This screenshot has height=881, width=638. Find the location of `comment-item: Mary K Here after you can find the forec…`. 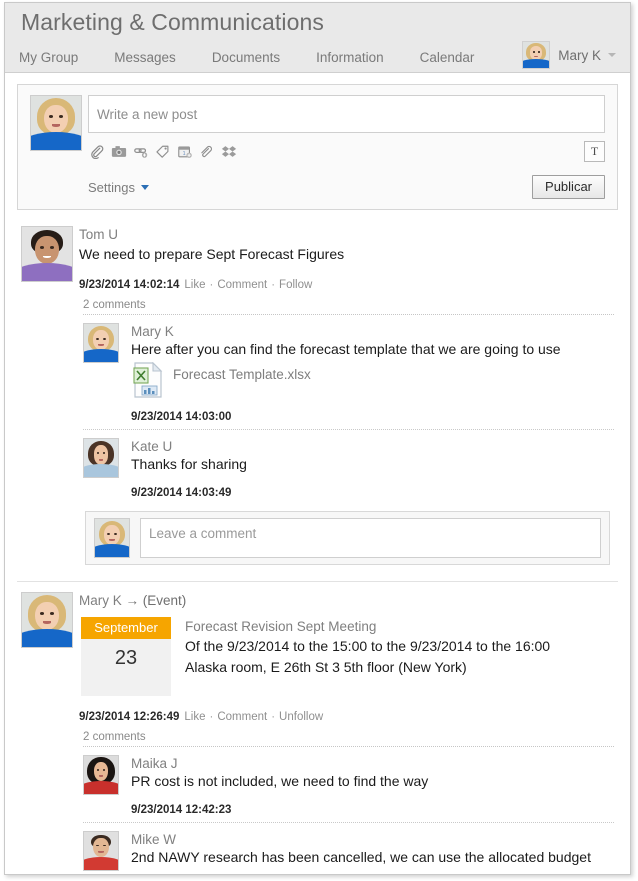

comment-item: Mary K Here after you can find the forec… is located at coordinates (348, 372).